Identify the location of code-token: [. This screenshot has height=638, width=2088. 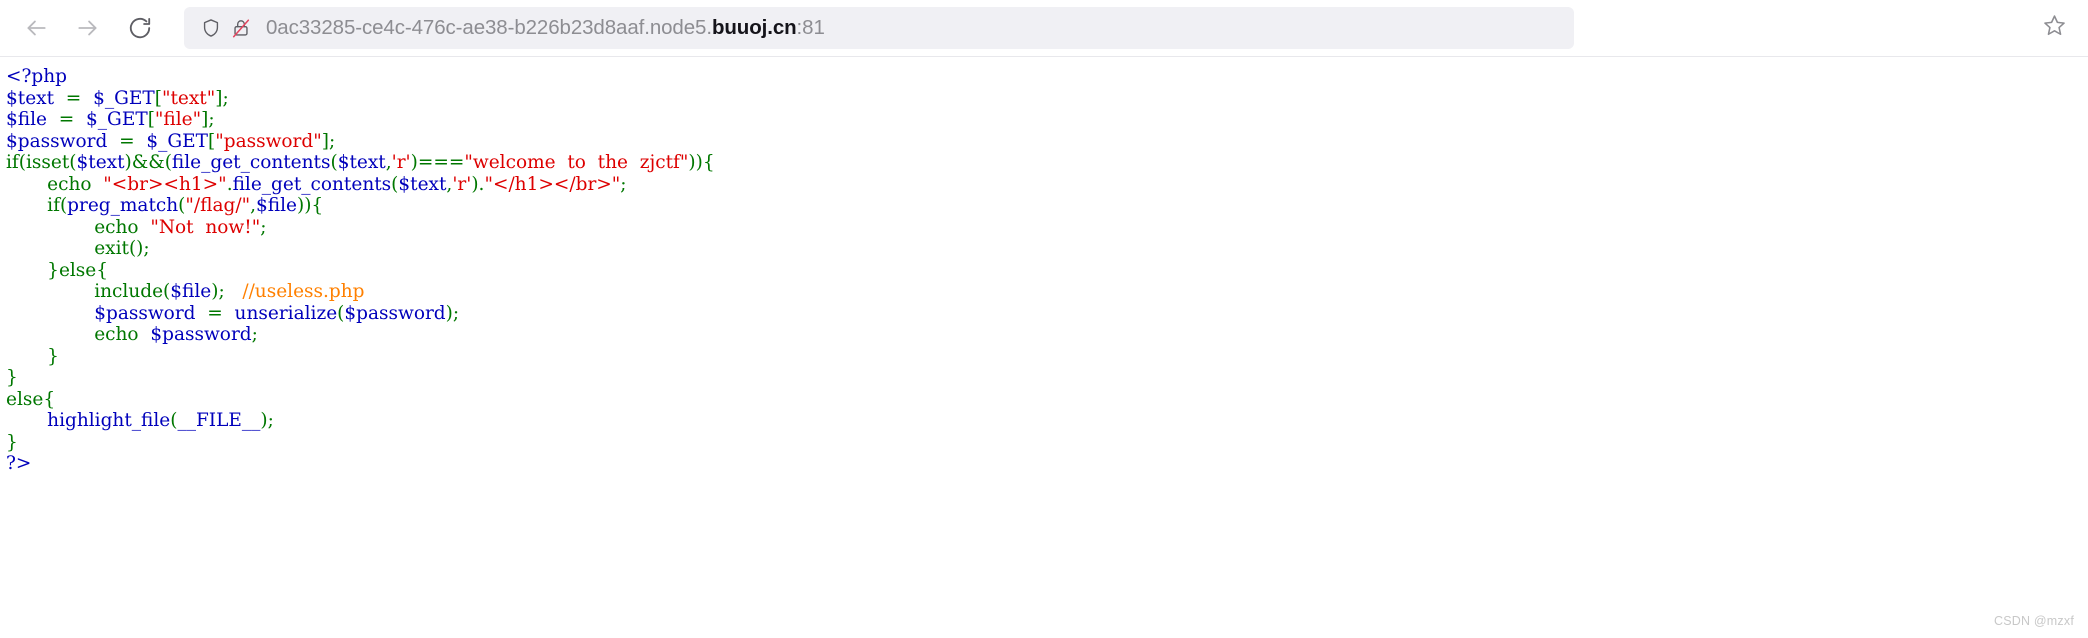
(158, 98).